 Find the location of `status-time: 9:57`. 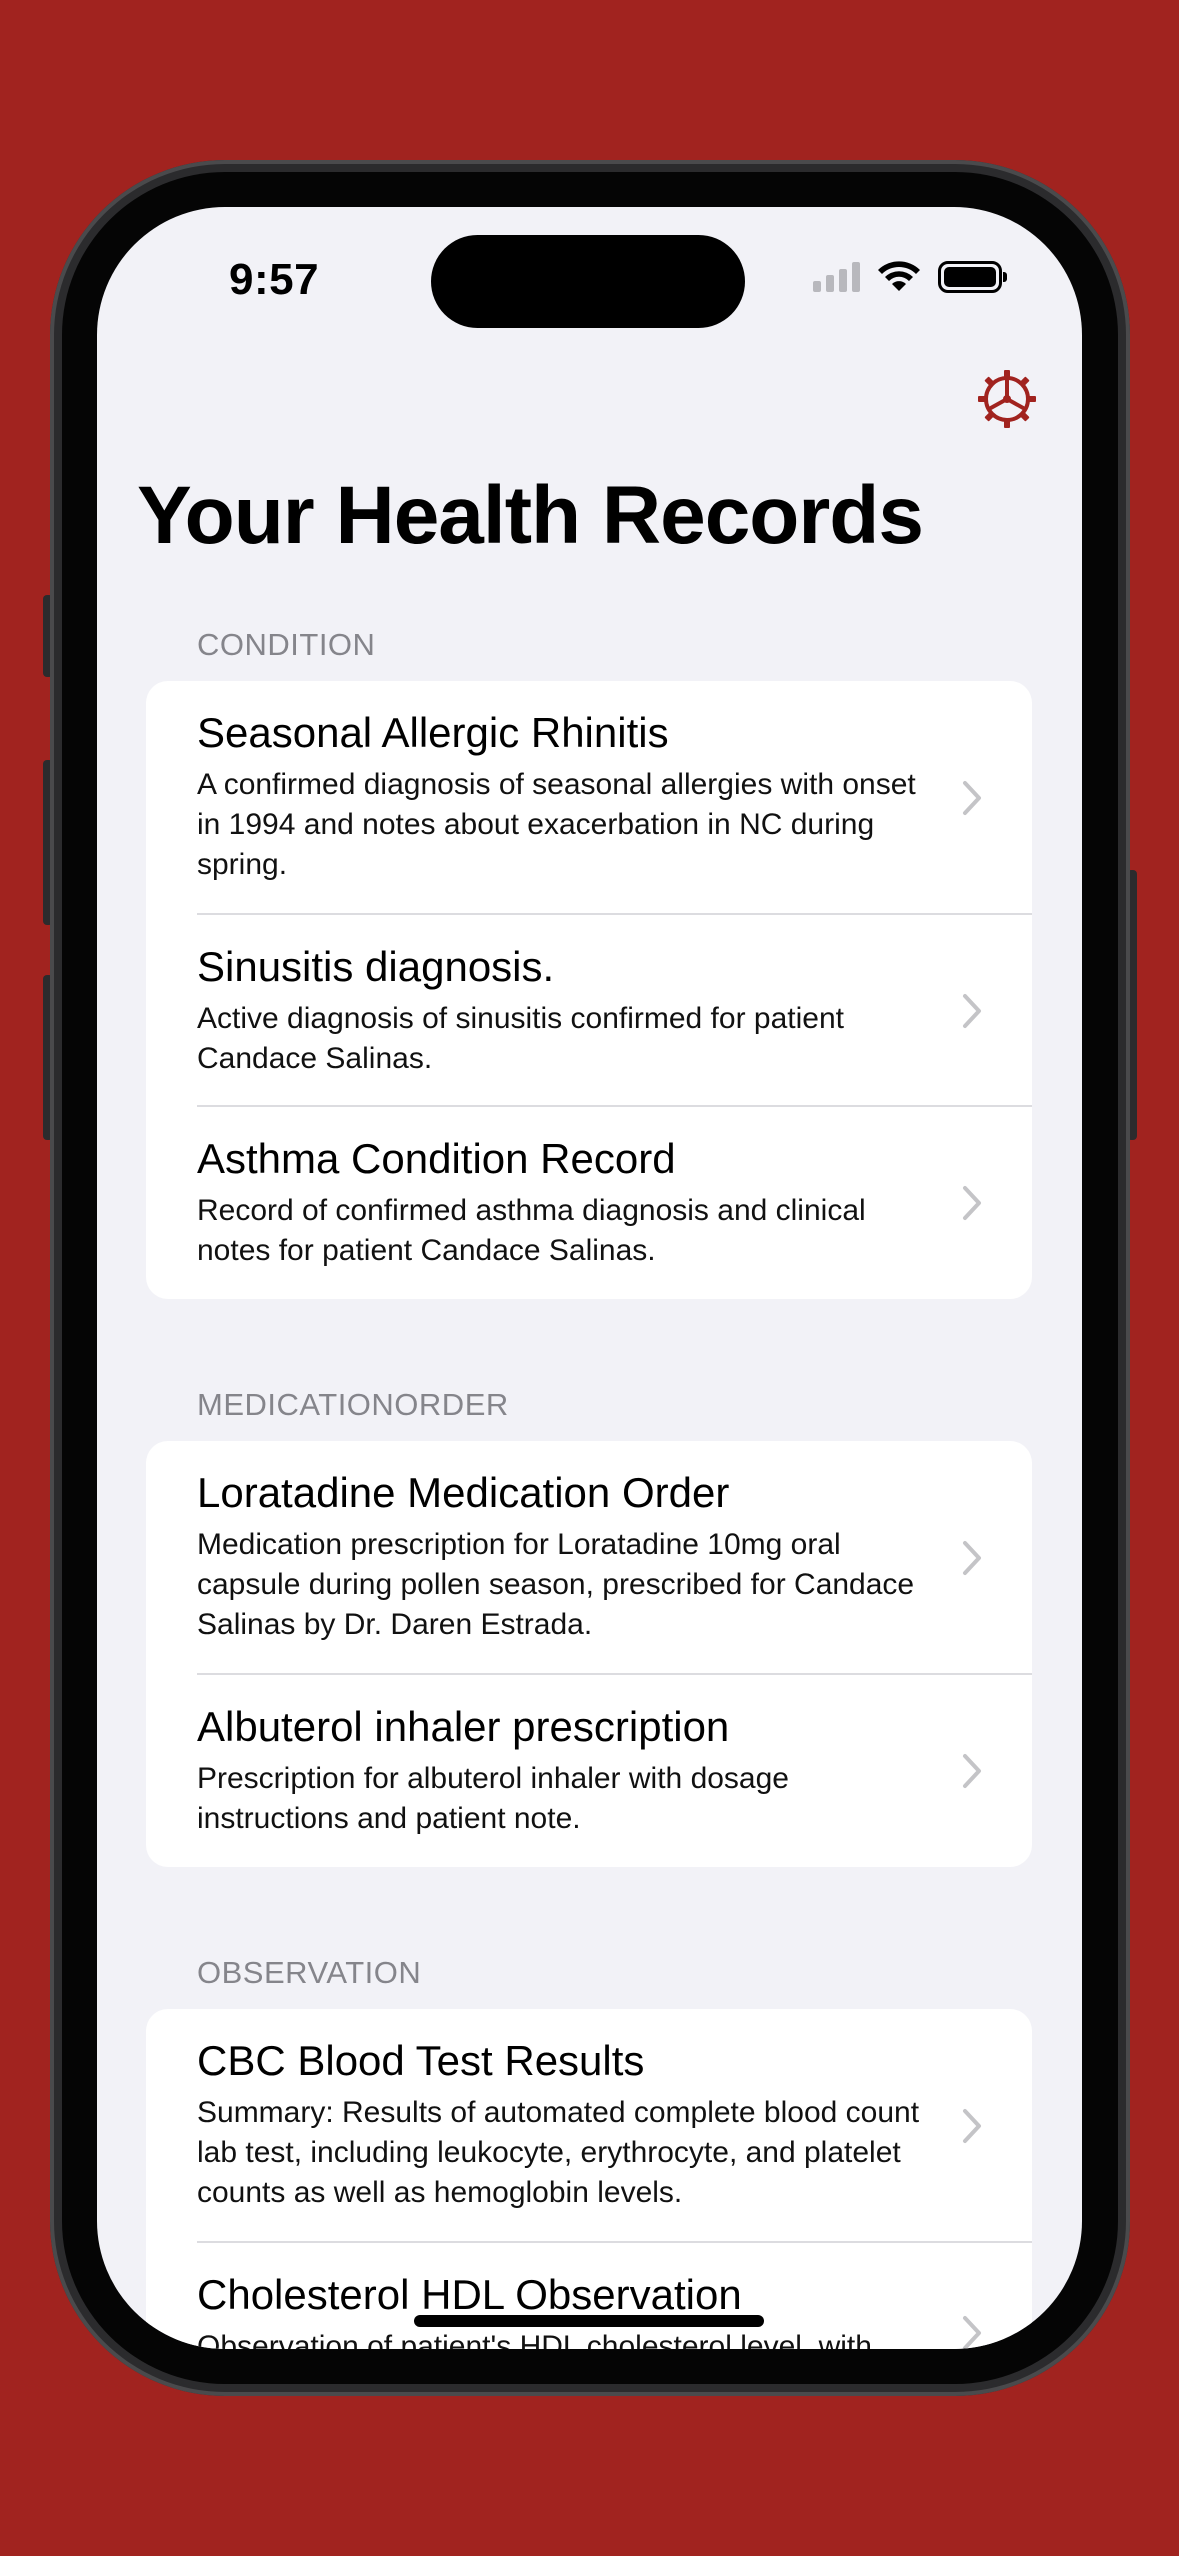

status-time: 9:57 is located at coordinates (274, 279).